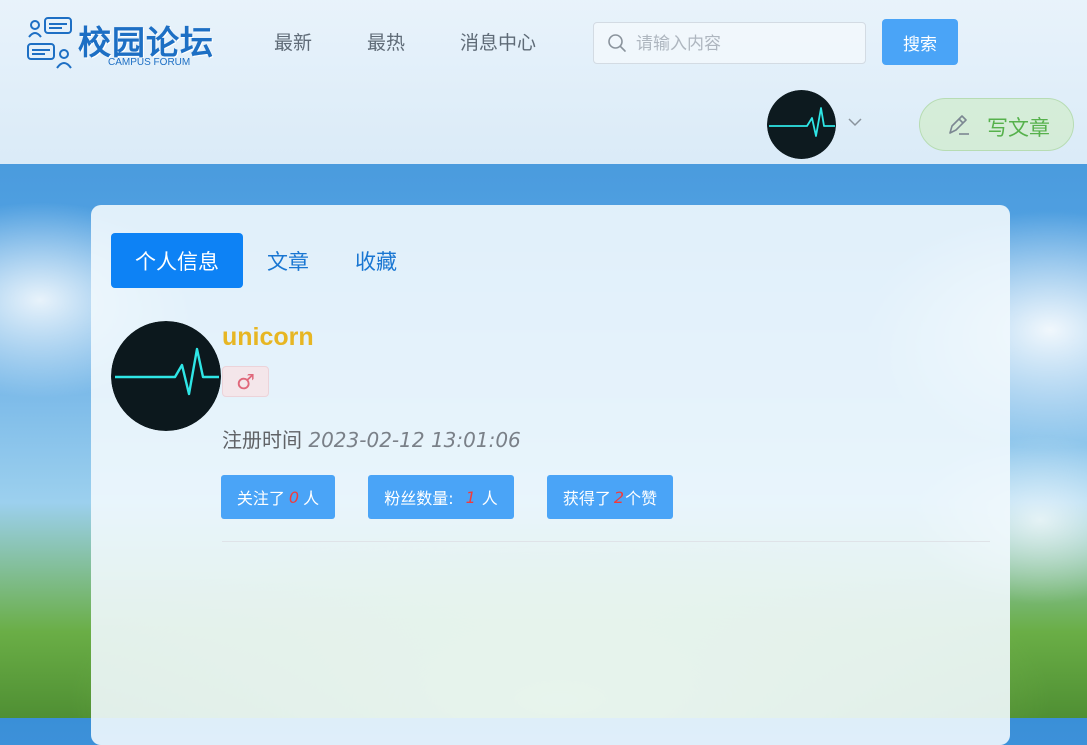  Describe the element at coordinates (855, 122) in the screenshot. I see `chevron-down-icon` at that location.